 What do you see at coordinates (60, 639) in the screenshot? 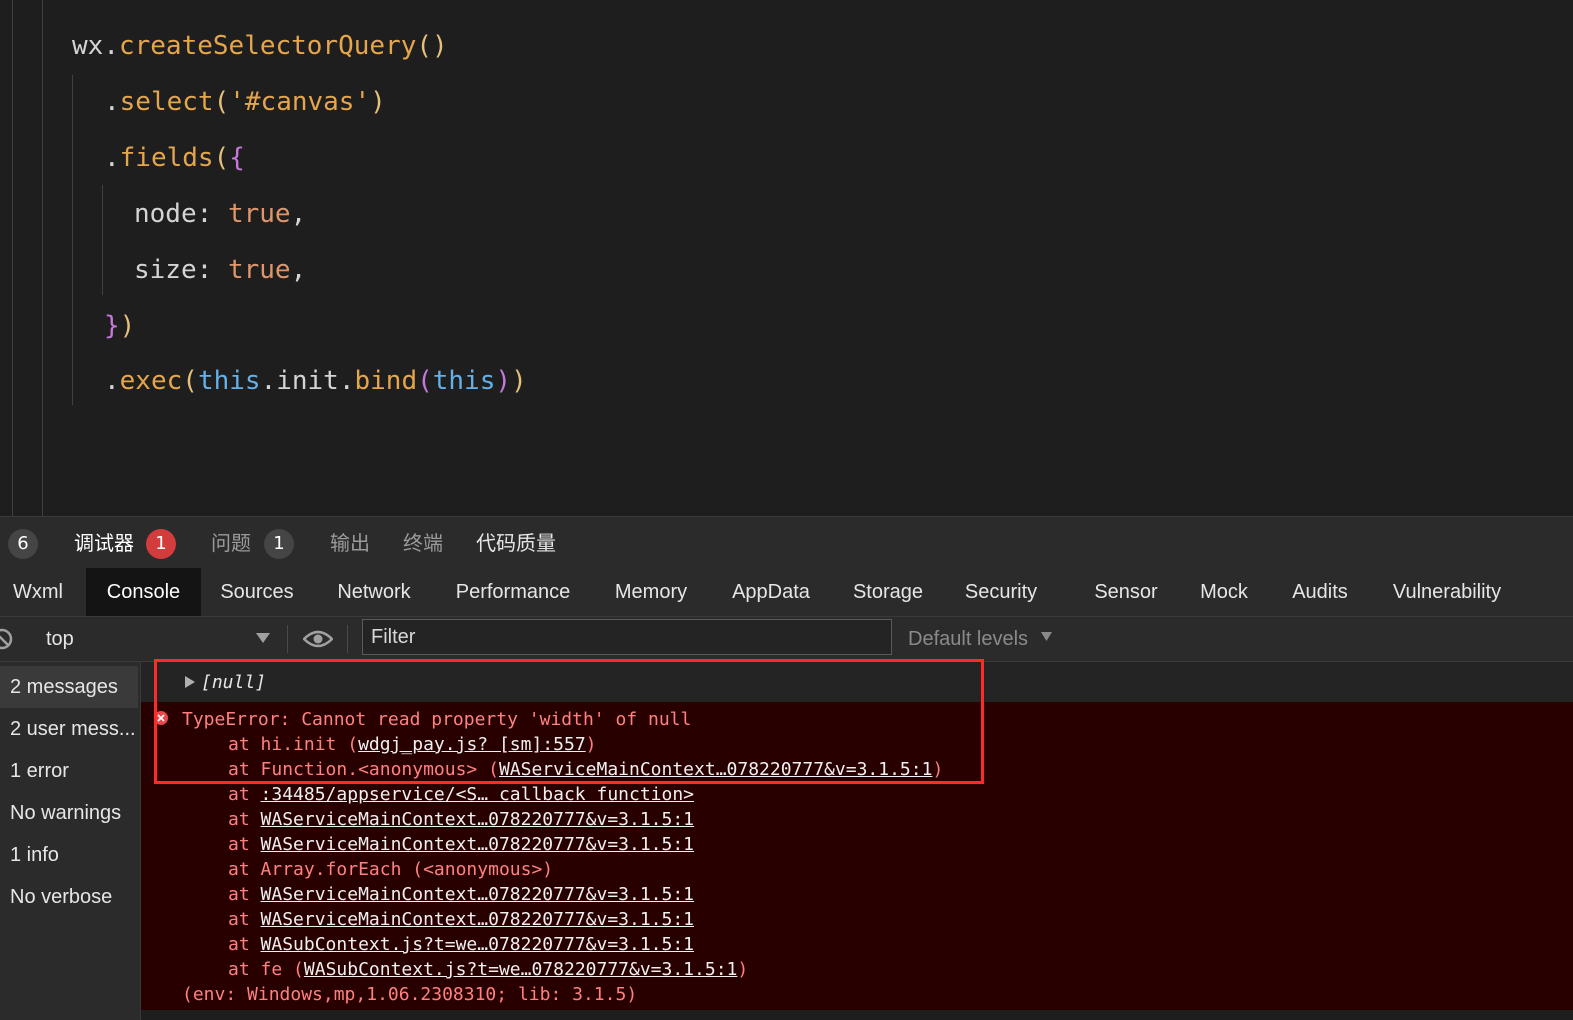
I see `context-selector: top` at bounding box center [60, 639].